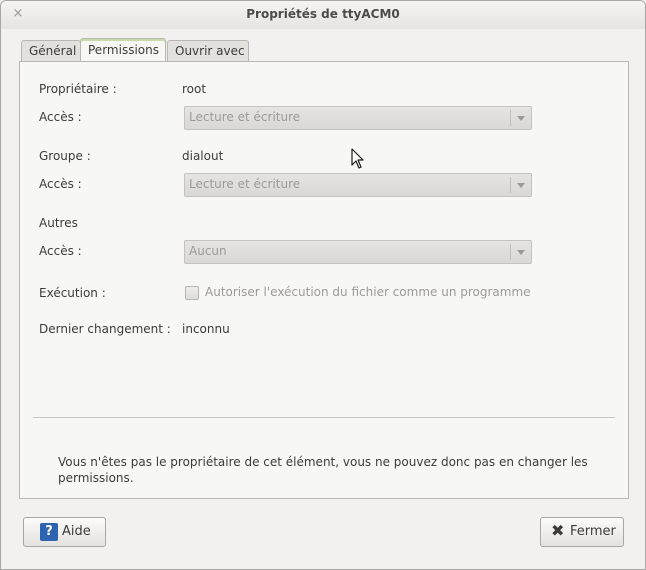  What do you see at coordinates (206, 329) in the screenshot?
I see `last-change-value: inconnu` at bounding box center [206, 329].